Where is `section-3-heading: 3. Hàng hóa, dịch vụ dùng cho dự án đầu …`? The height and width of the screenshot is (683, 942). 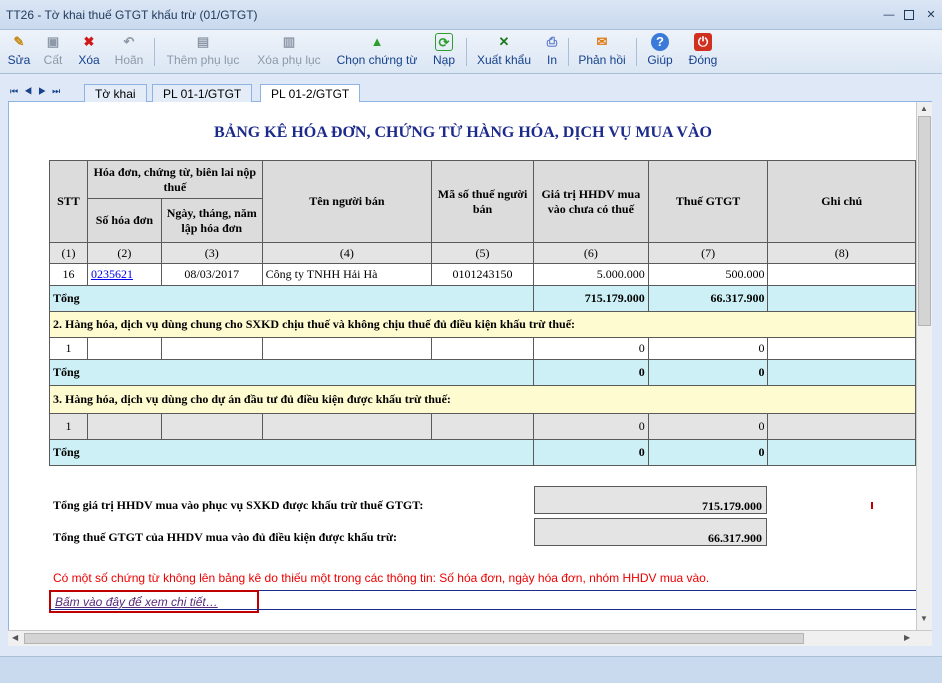
section-3-heading: 3. Hàng hóa, dịch vụ dùng cho dự án đầu … is located at coordinates (482, 399).